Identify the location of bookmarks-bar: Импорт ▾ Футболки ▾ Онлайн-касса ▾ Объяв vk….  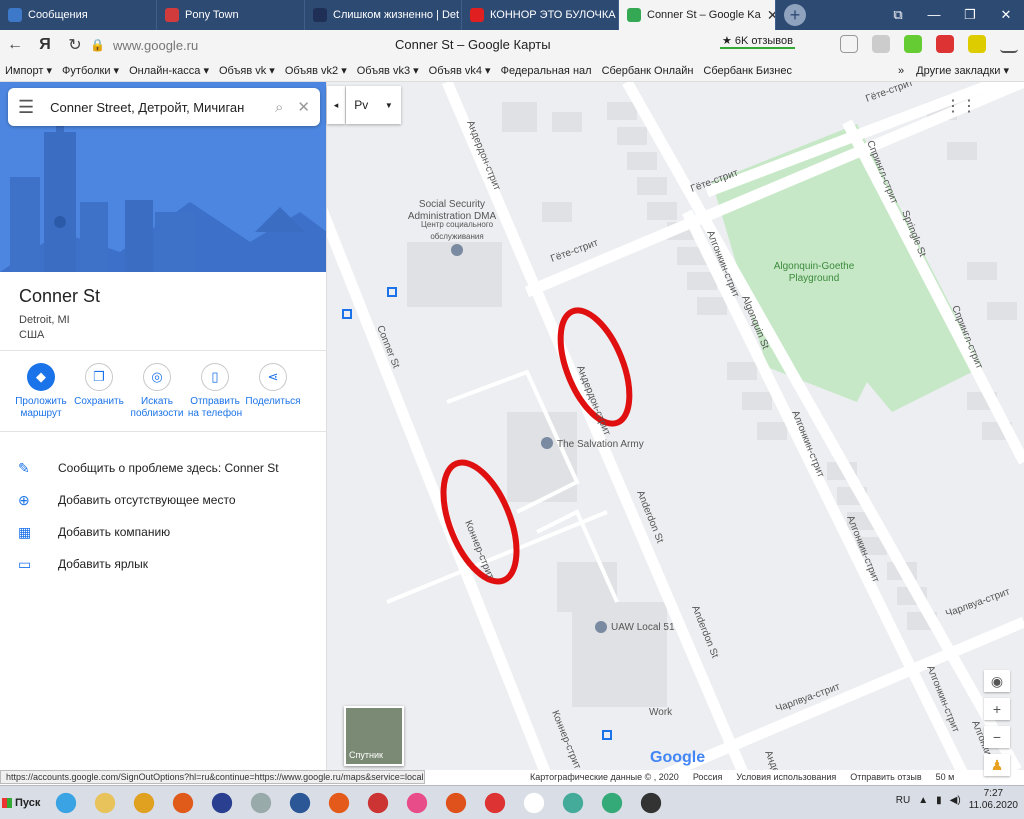
(512, 71).